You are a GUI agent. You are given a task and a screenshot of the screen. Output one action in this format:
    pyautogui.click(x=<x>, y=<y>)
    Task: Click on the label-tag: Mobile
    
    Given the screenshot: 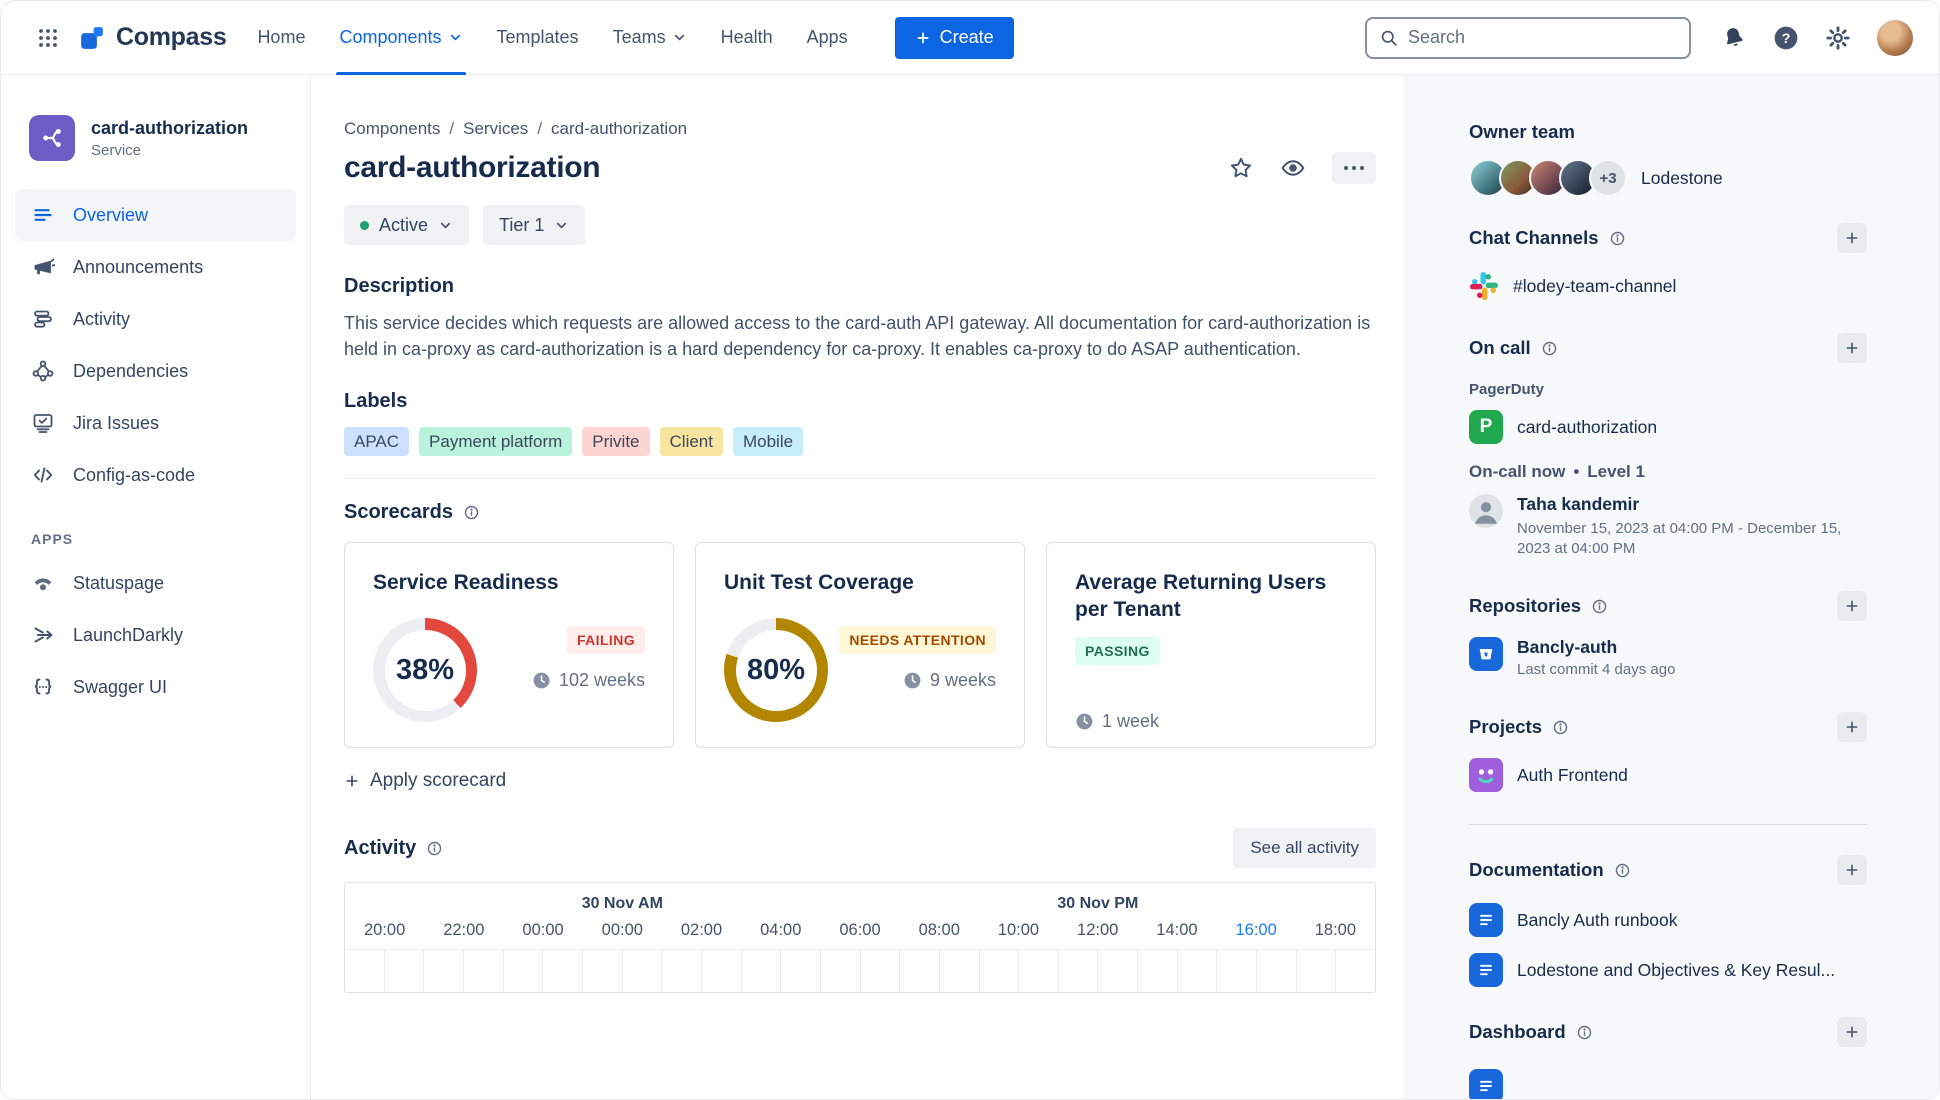 What is the action you would take?
    pyautogui.click(x=768, y=441)
    